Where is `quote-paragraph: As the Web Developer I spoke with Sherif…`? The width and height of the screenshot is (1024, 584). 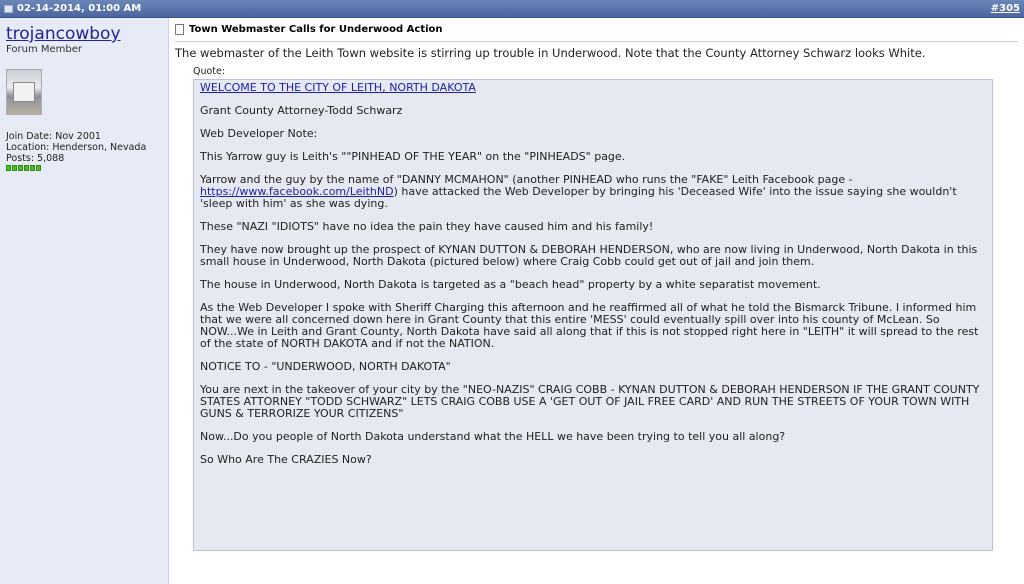 quote-paragraph: As the Web Developer I spoke with Sherif… is located at coordinates (589, 325).